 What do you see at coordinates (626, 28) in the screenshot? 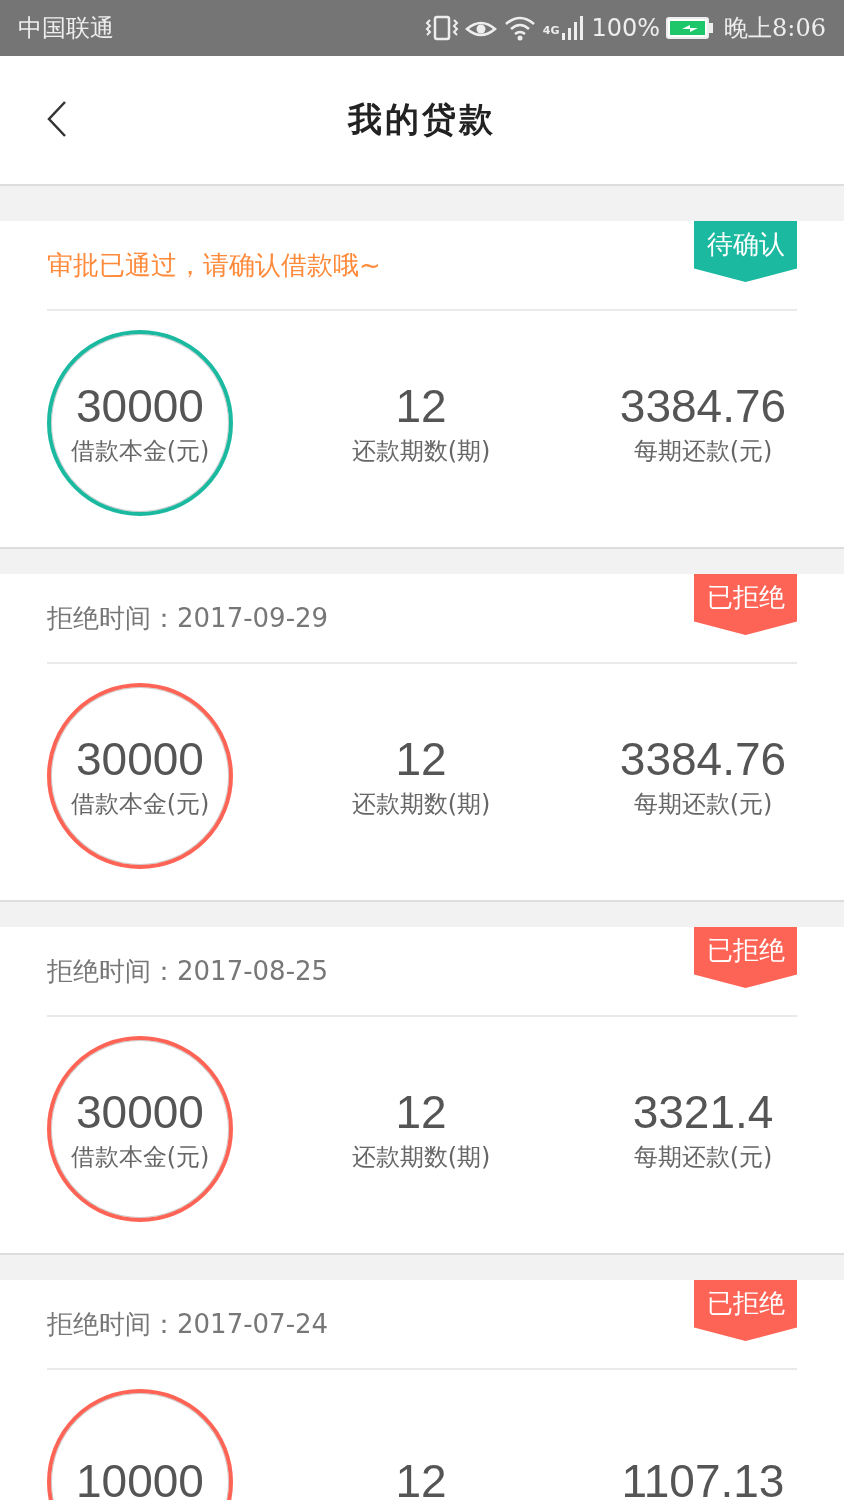
I see `battery-percent: 100%` at bounding box center [626, 28].